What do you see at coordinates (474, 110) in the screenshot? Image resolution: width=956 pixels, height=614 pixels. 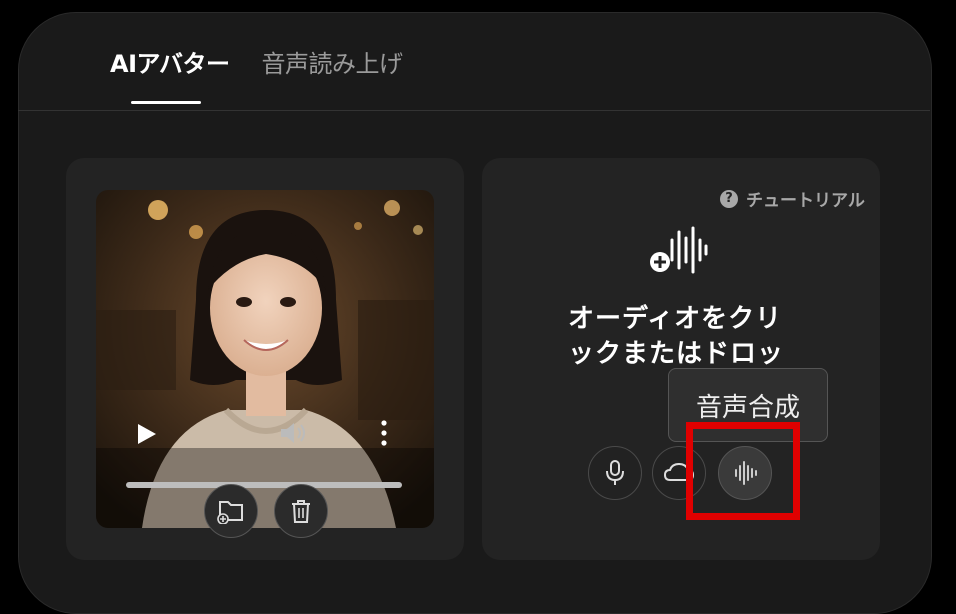 I see `tab-divider` at bounding box center [474, 110].